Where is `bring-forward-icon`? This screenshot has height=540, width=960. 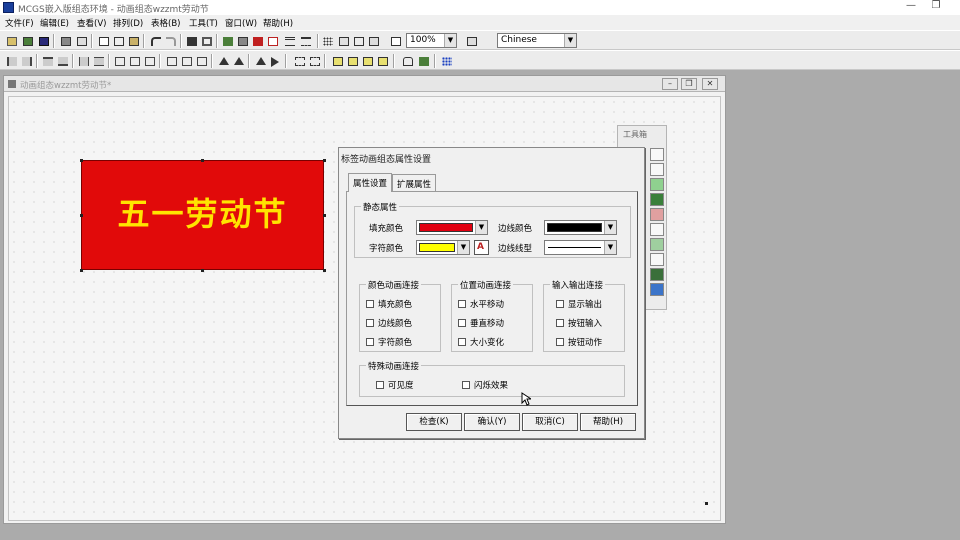
bring-forward-icon is located at coordinates (367, 61).